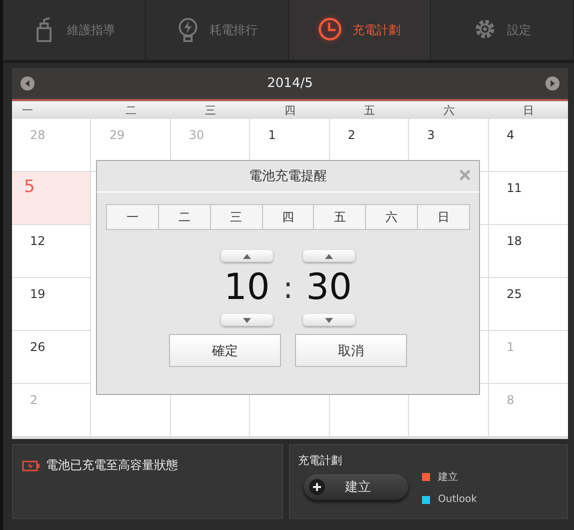 The image size is (574, 530). Describe the element at coordinates (514, 188) in the screenshot. I see `day-number: 11` at that location.